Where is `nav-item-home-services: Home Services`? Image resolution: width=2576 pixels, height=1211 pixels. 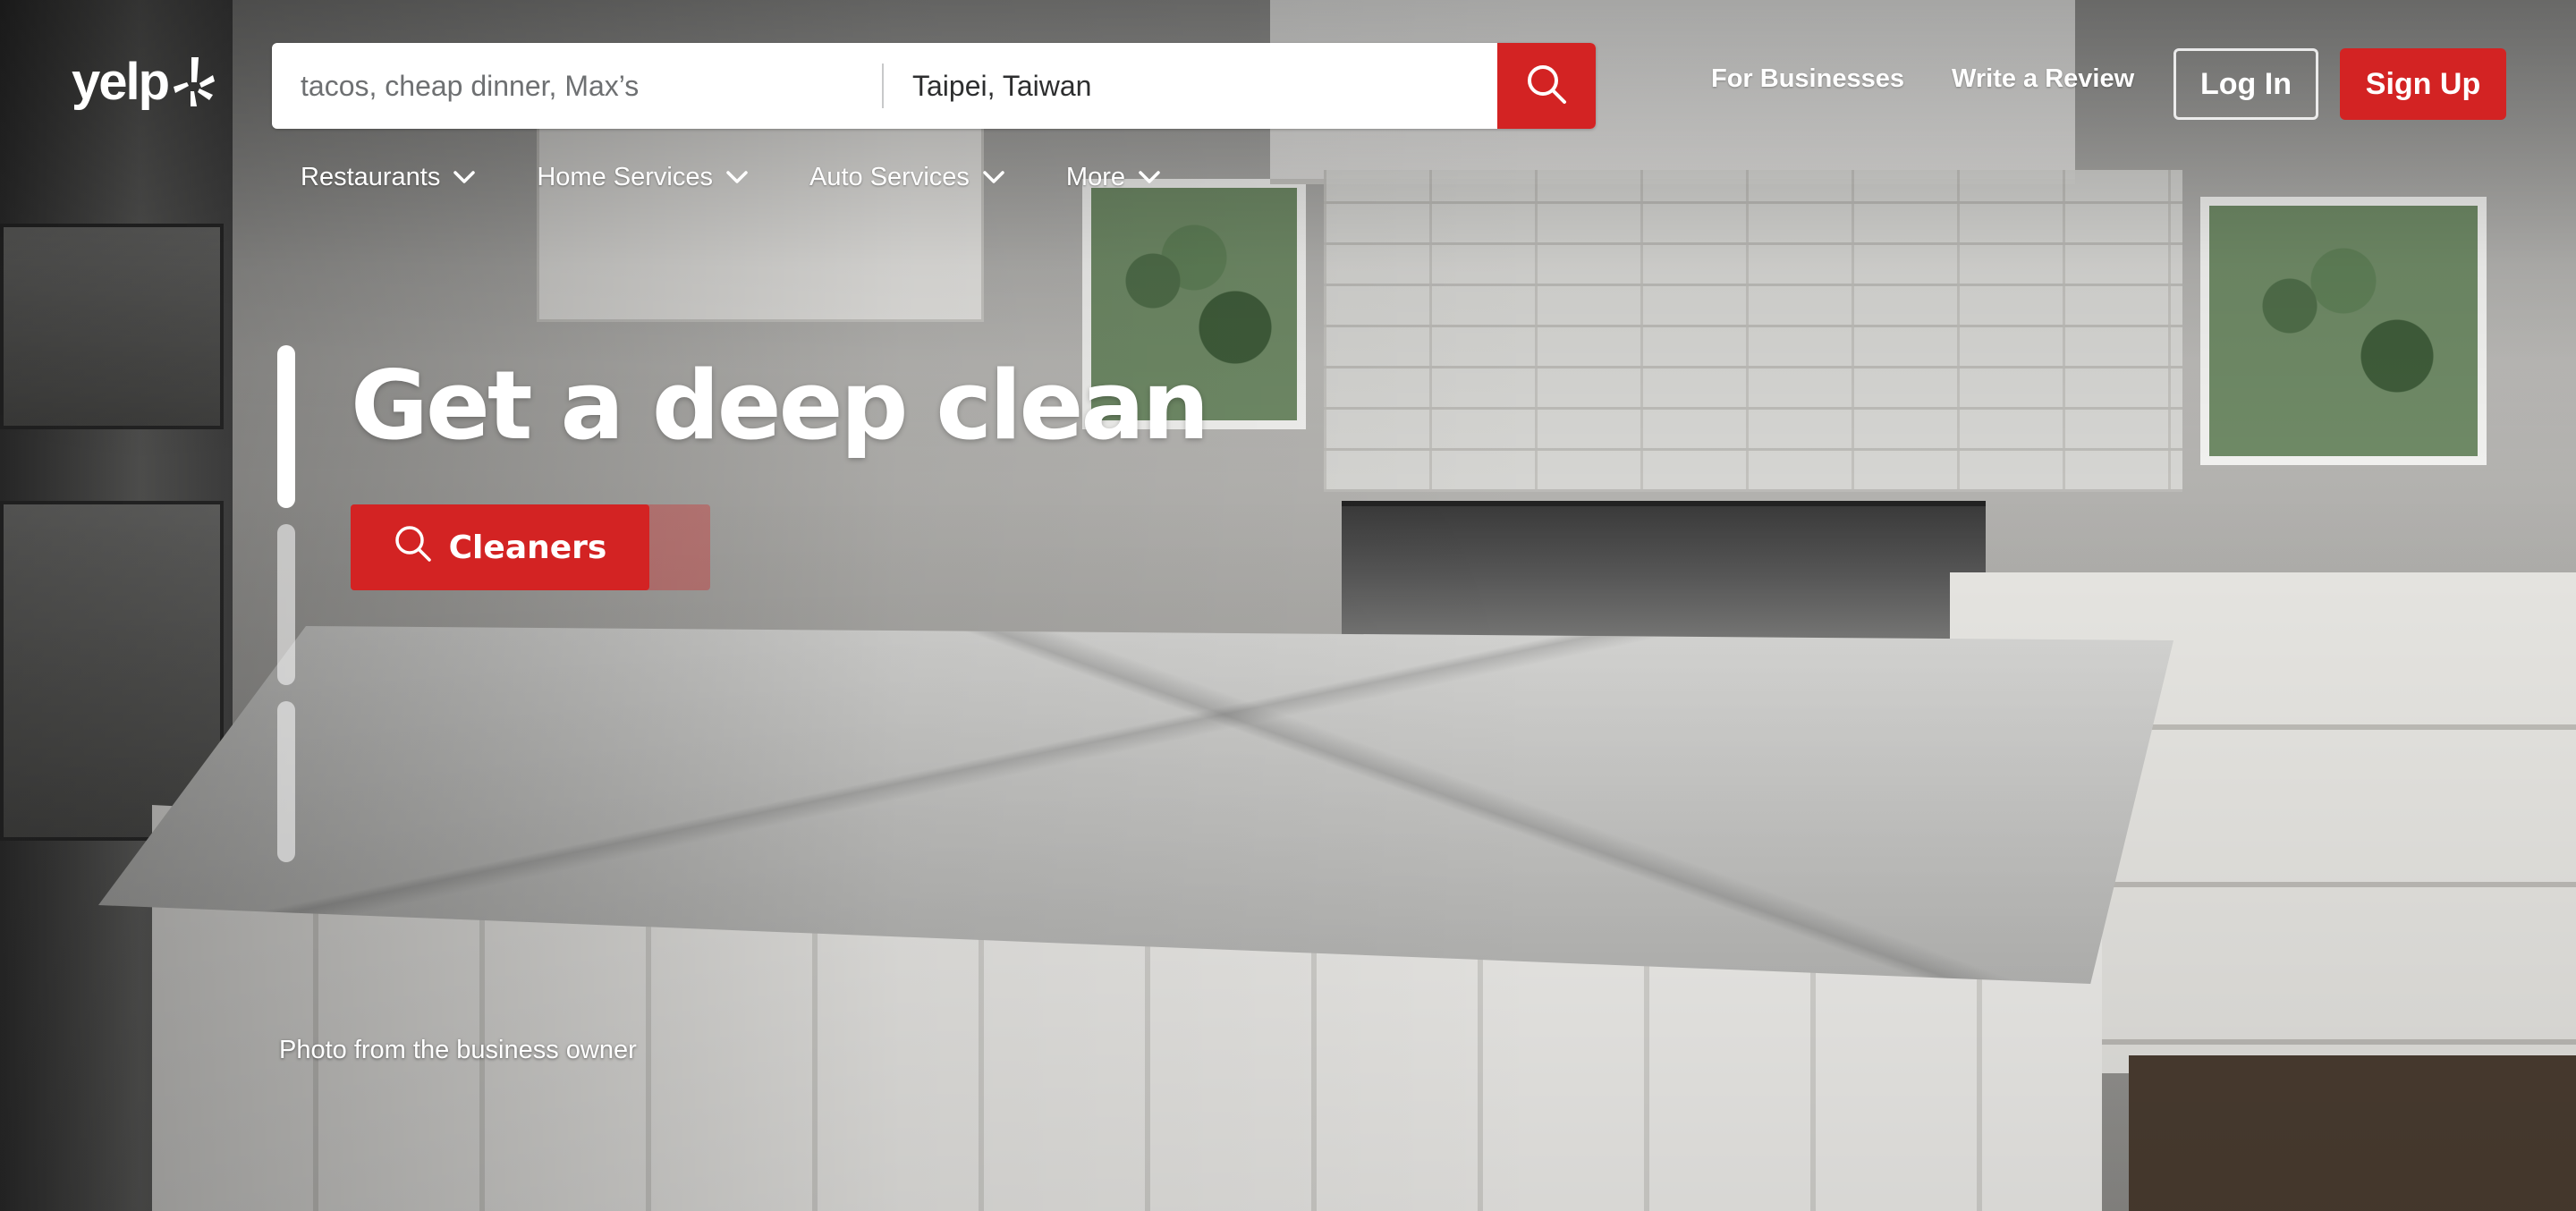
nav-item-home-services: Home Services is located at coordinates (643, 177).